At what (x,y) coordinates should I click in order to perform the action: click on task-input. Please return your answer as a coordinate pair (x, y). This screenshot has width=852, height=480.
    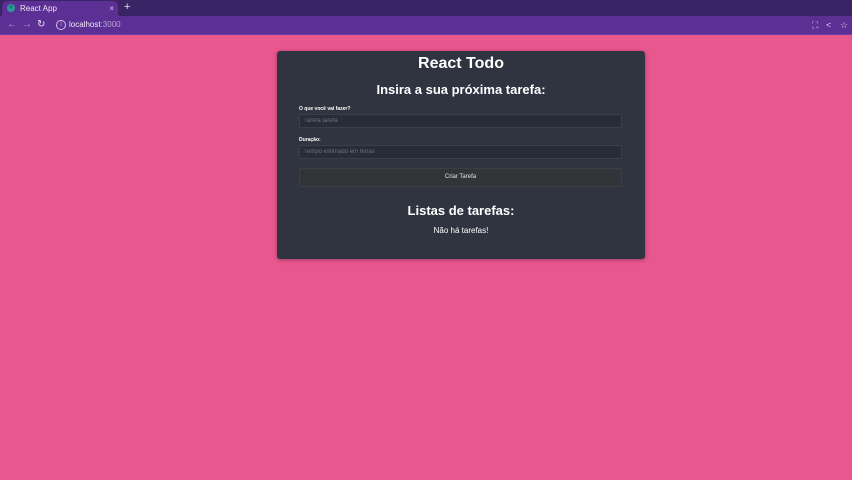
    Looking at the image, I should click on (460, 121).